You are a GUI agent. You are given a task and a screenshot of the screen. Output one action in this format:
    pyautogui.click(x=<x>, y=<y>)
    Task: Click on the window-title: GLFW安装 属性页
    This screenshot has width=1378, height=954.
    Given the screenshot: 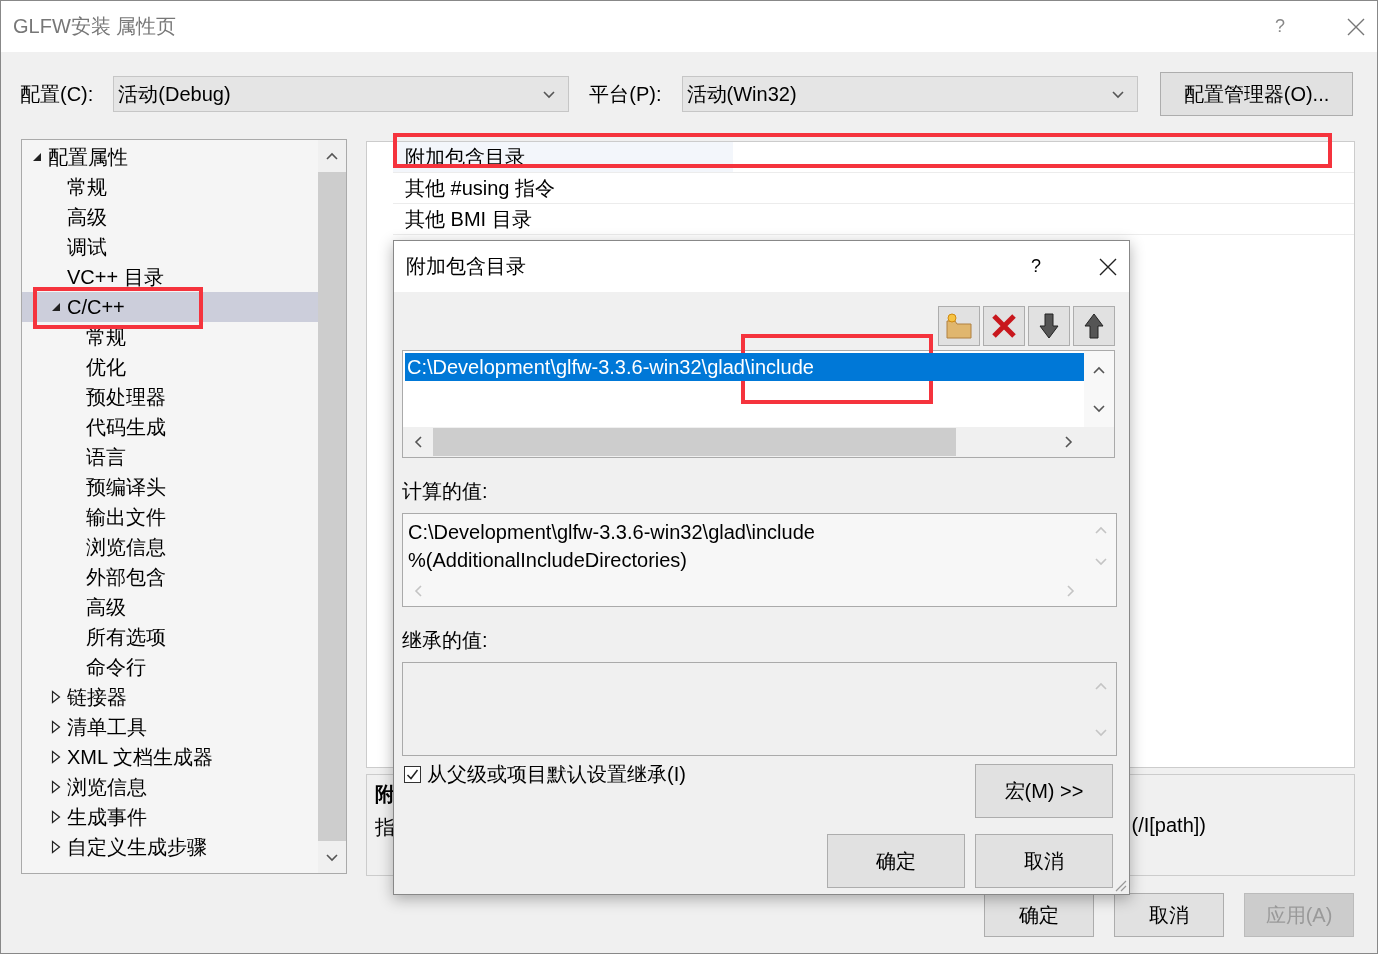 What is the action you would take?
    pyautogui.click(x=95, y=26)
    